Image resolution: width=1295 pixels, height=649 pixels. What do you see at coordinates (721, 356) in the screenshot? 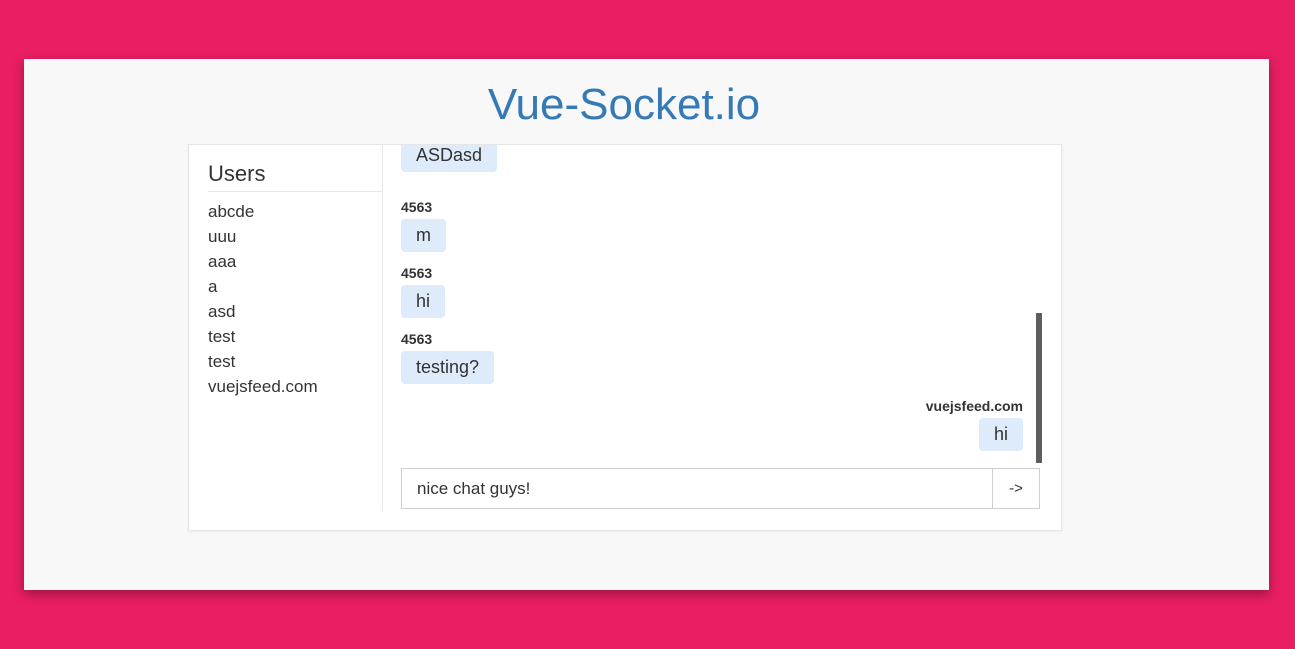
I see `message: 4563 testing?` at bounding box center [721, 356].